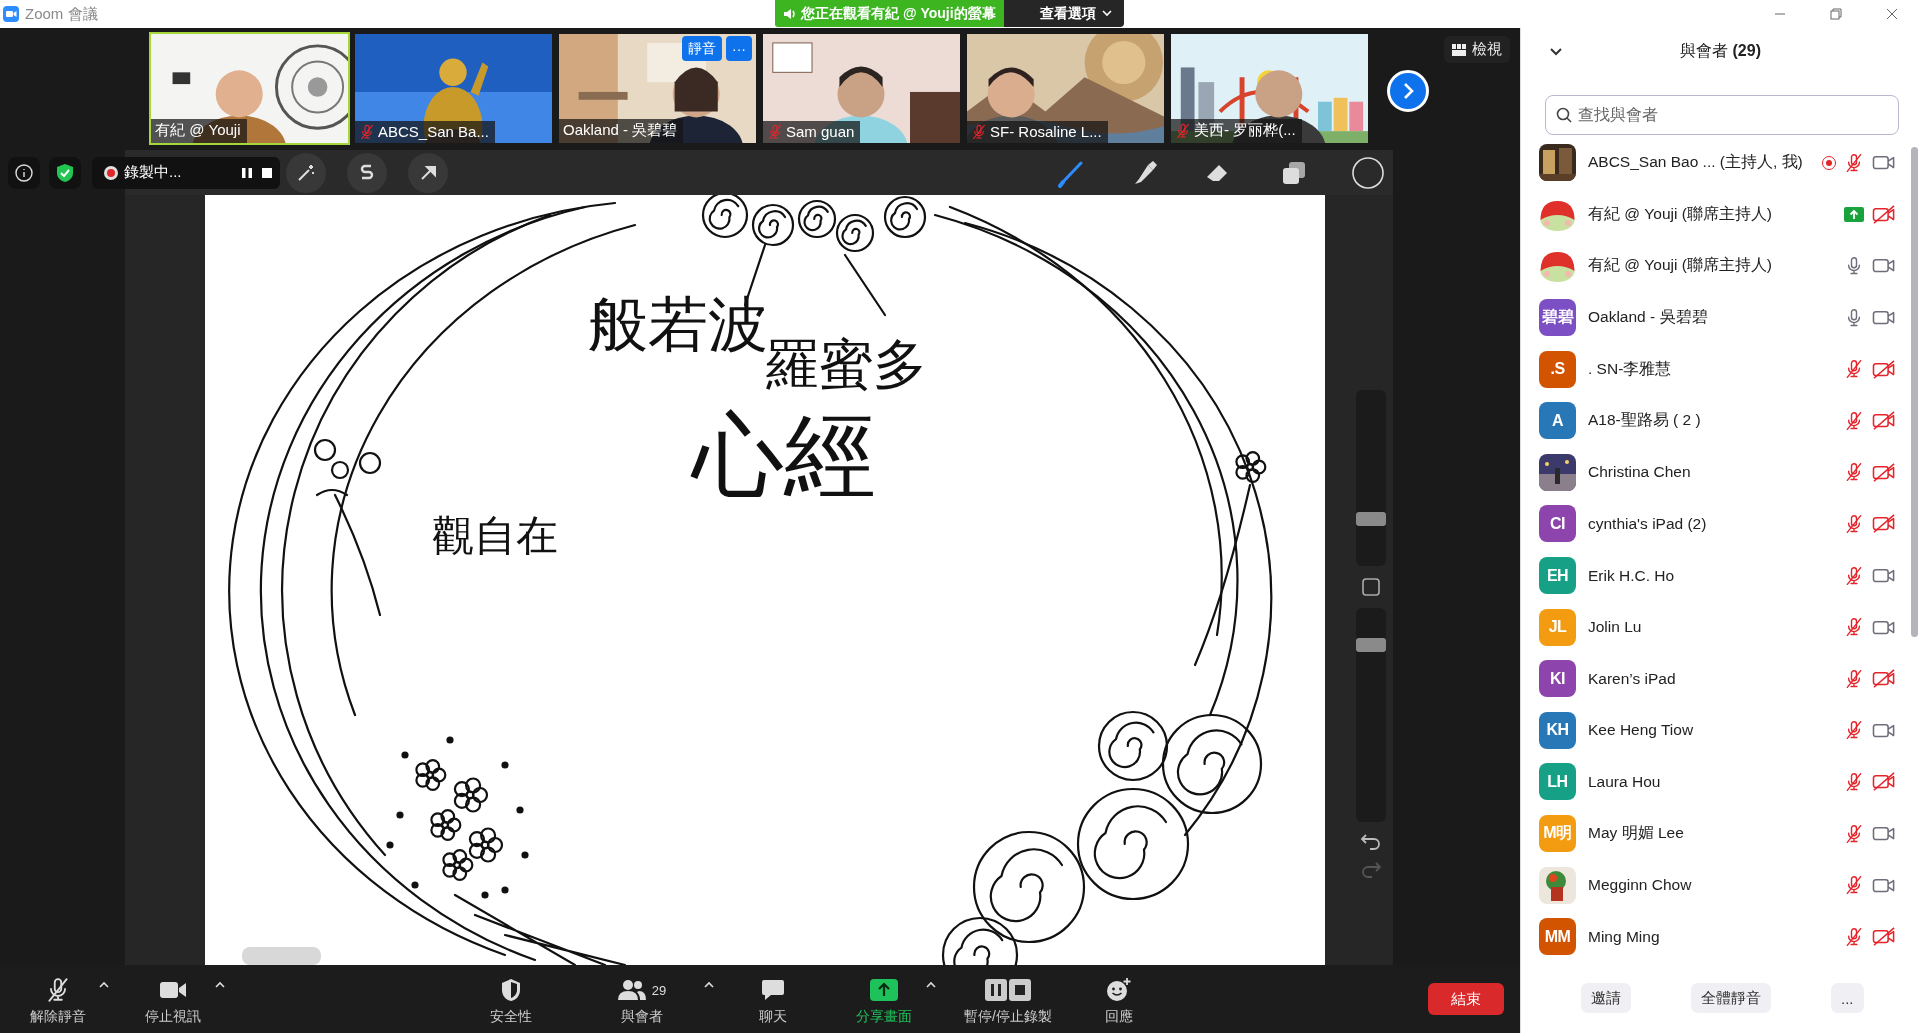 This screenshot has height=1033, width=1920. What do you see at coordinates (1557, 576) in the screenshot?
I see `avatar: EH` at bounding box center [1557, 576].